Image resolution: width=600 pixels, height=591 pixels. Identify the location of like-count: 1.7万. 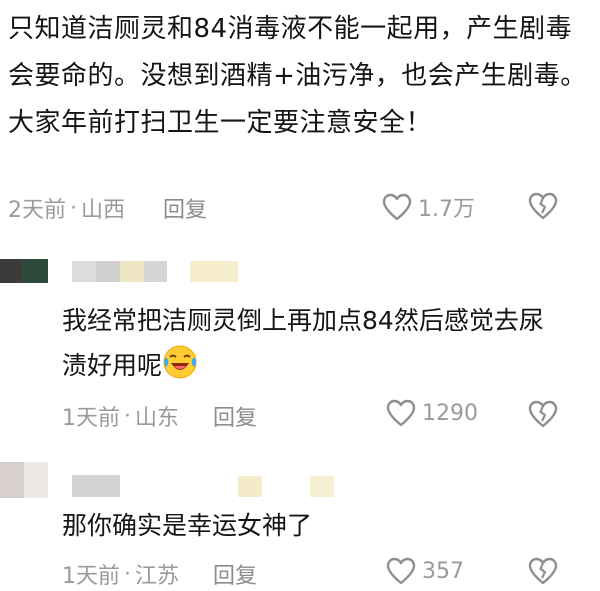
(446, 209).